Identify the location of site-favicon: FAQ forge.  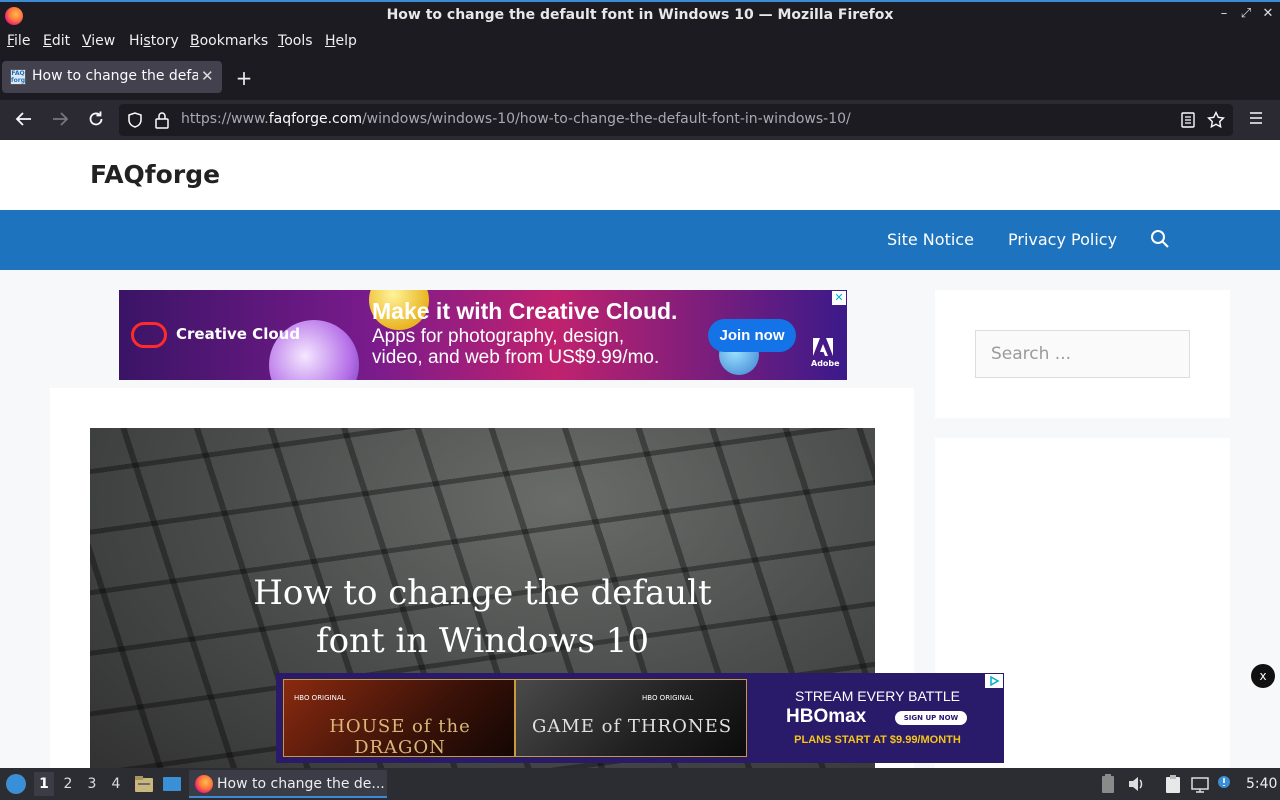
(18, 77).